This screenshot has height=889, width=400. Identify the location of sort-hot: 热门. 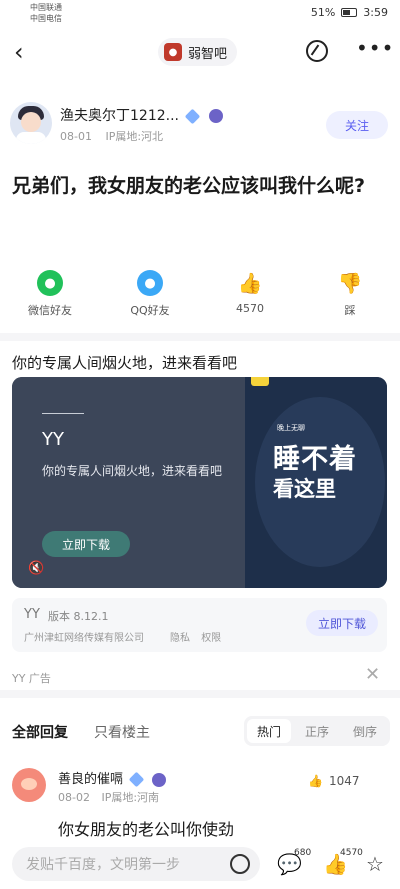
(269, 731).